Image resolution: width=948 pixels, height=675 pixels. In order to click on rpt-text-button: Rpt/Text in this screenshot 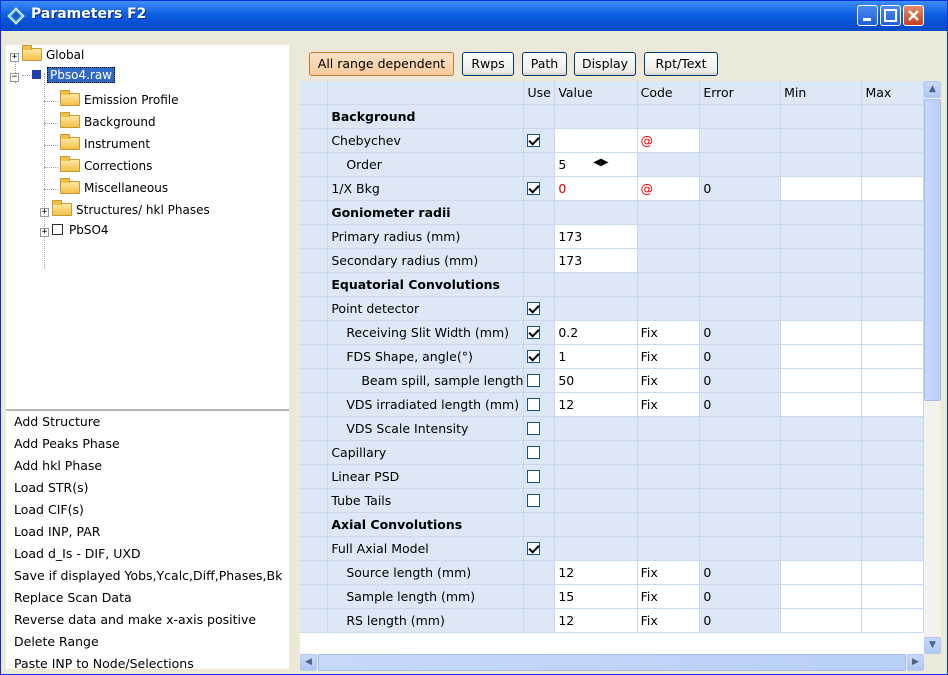, I will do `click(681, 64)`.